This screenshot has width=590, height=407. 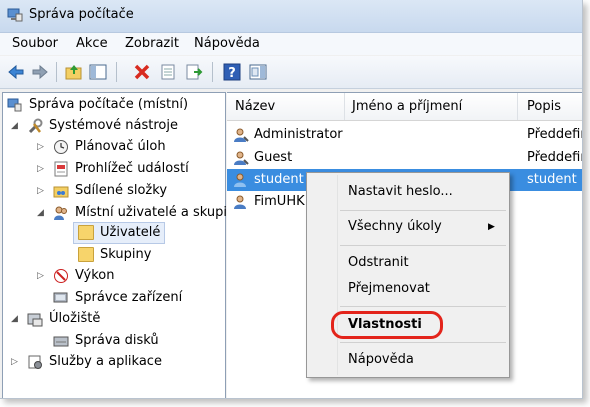 What do you see at coordinates (113, 169) in the screenshot?
I see `tree-item-event-viewer: ▷ Prohlížeč událostí` at bounding box center [113, 169].